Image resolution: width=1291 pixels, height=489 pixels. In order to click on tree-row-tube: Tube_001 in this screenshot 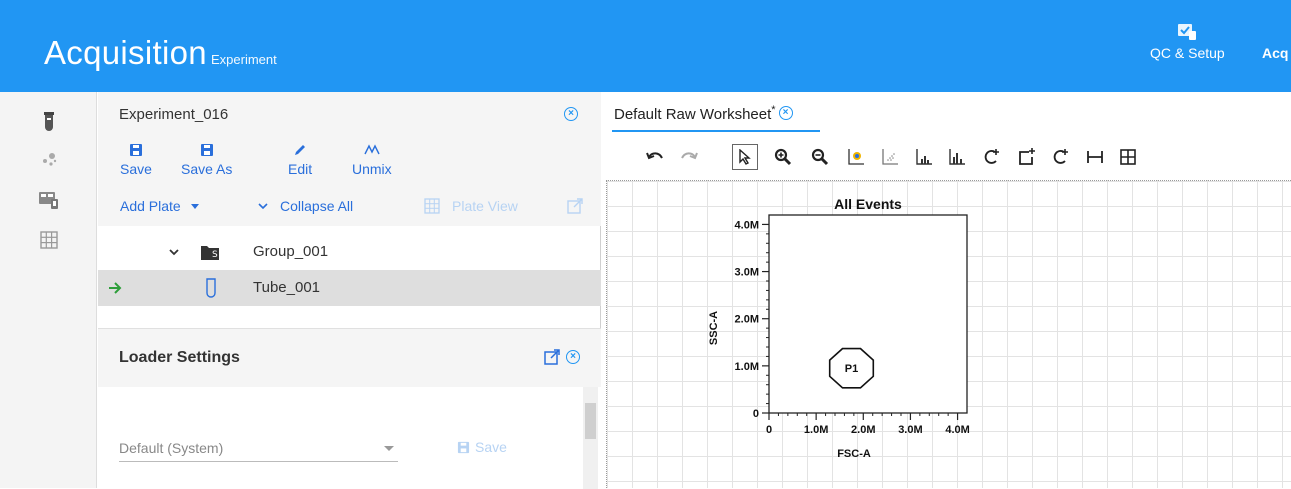, I will do `click(349, 288)`.